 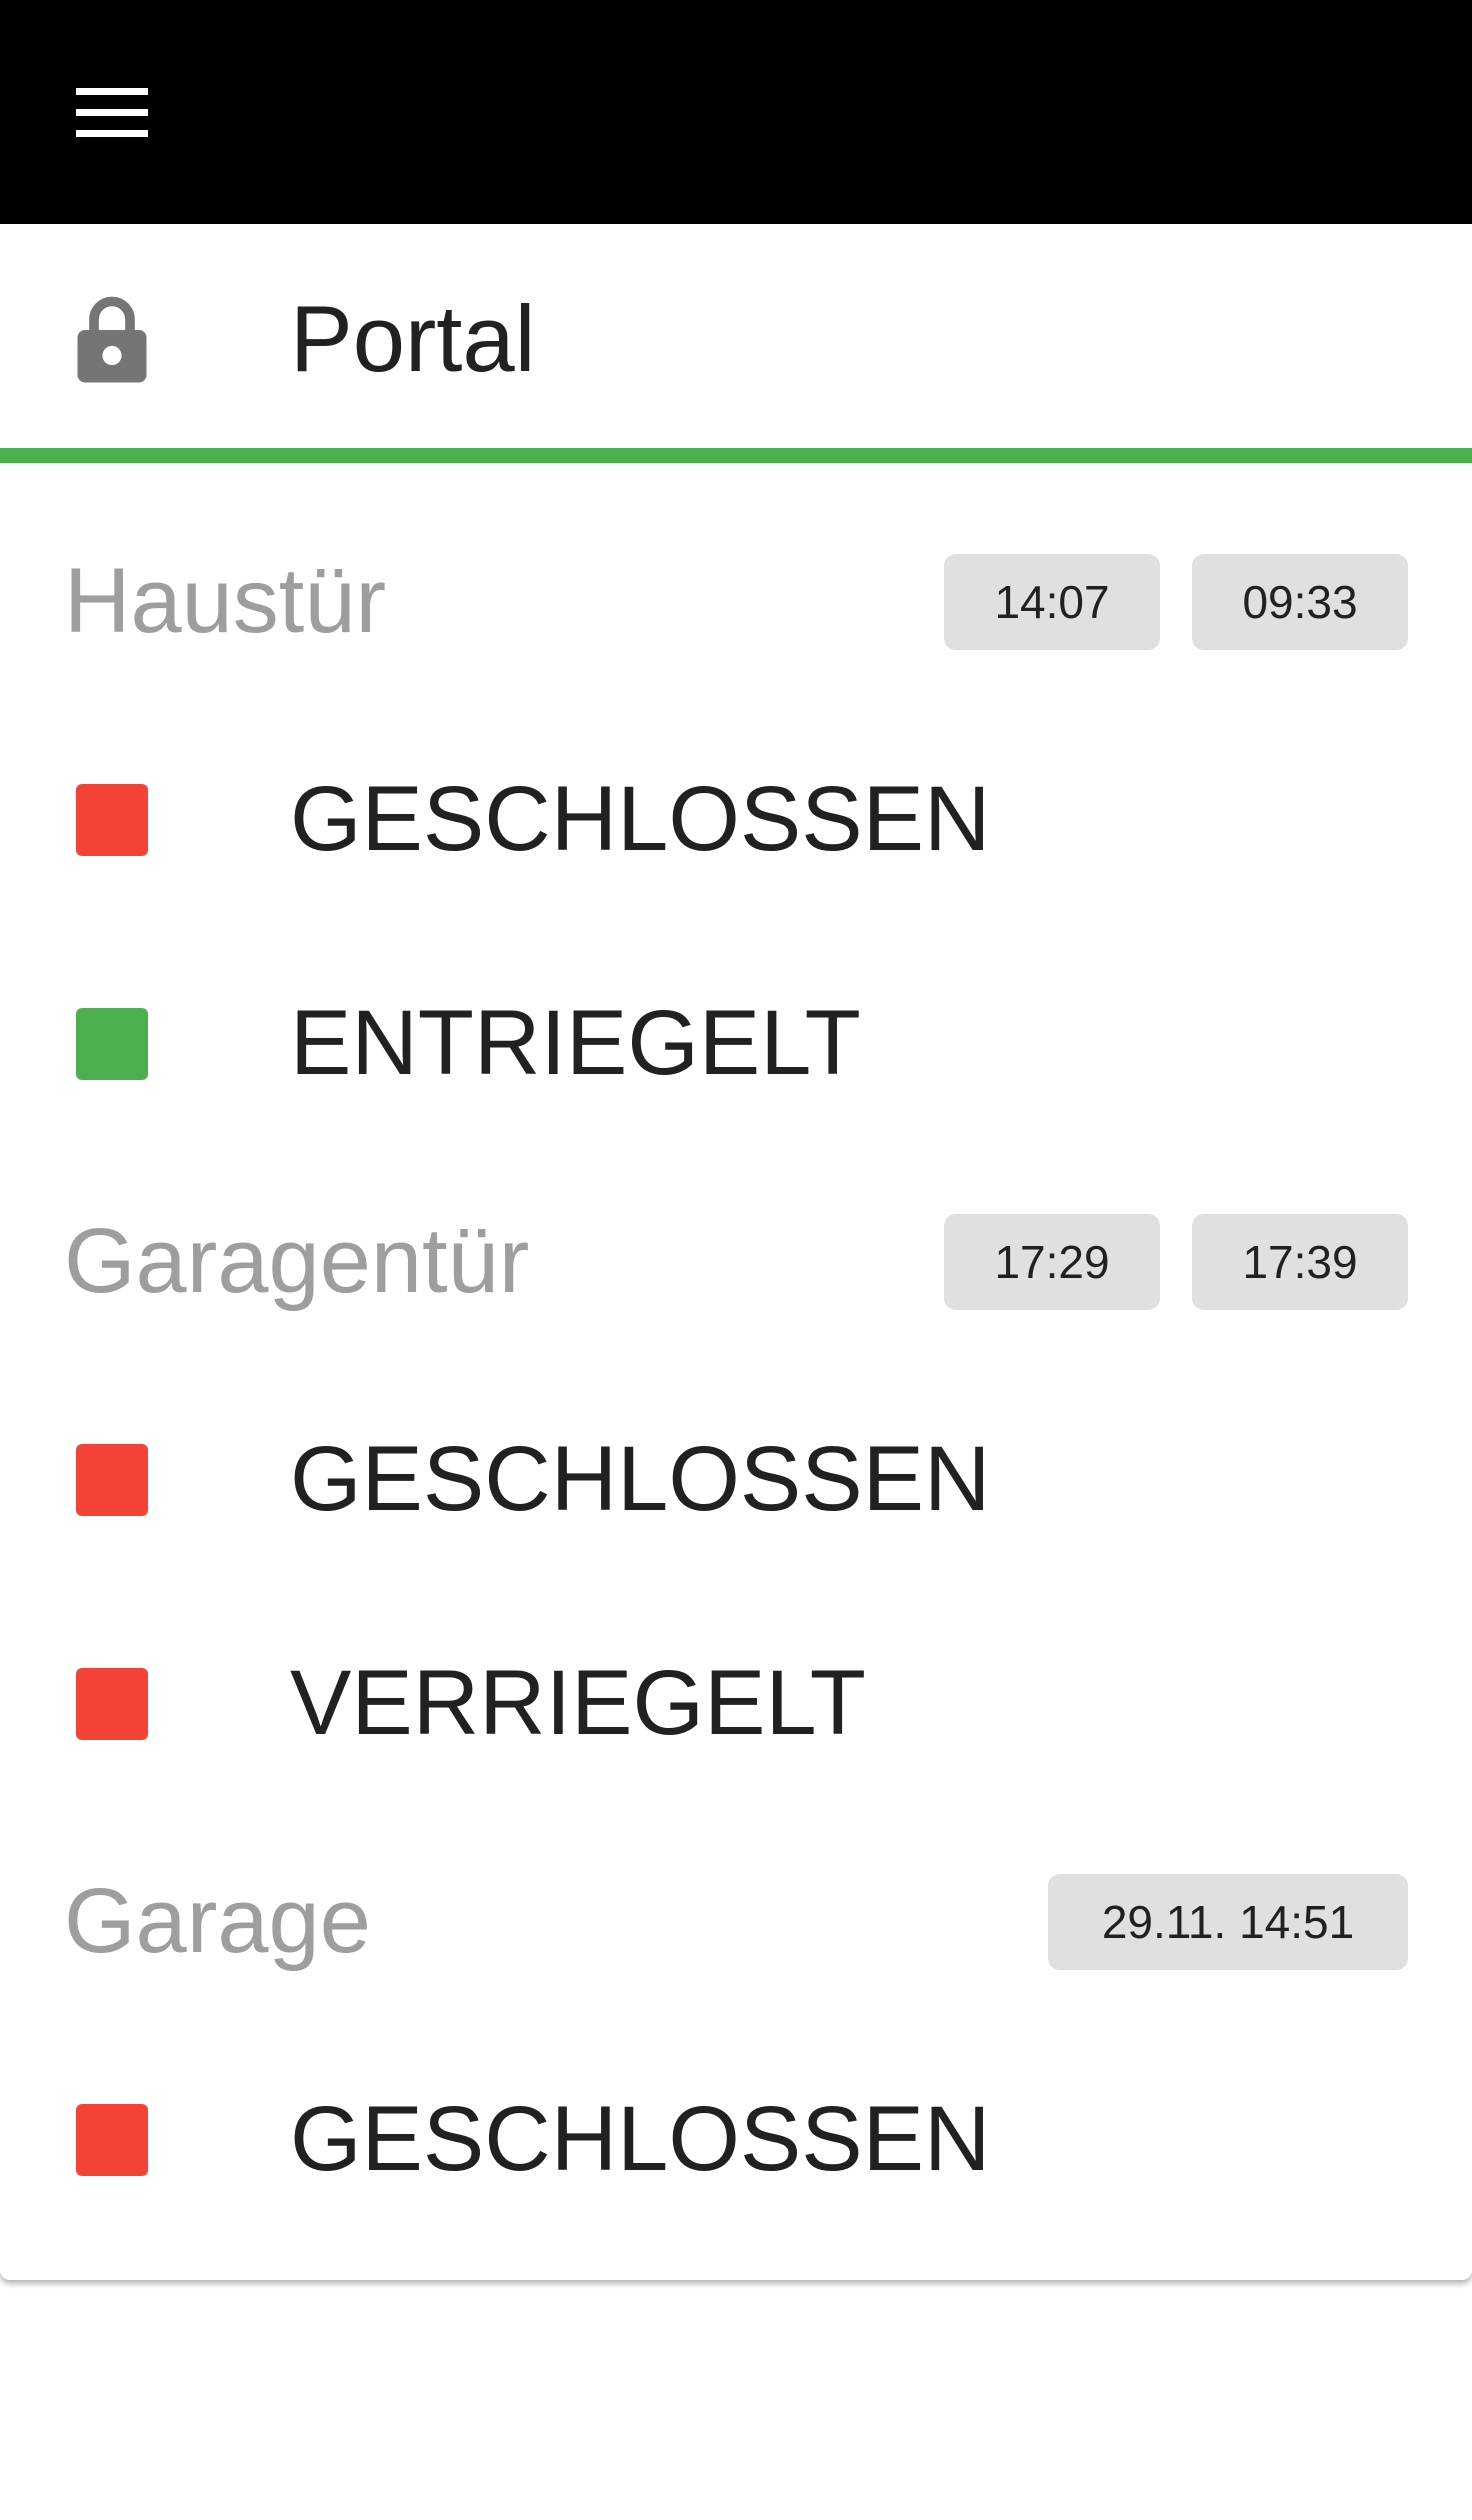 What do you see at coordinates (1228, 1922) in the screenshot?
I see `timestamp-chip: 29.11. 14:51` at bounding box center [1228, 1922].